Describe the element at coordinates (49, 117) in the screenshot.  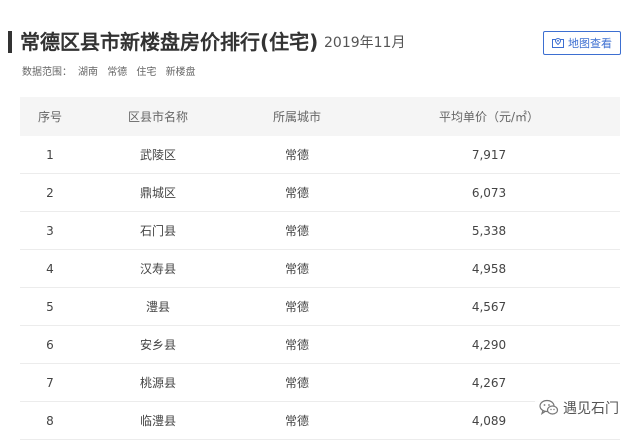
I see `header-rank: 序号` at that location.